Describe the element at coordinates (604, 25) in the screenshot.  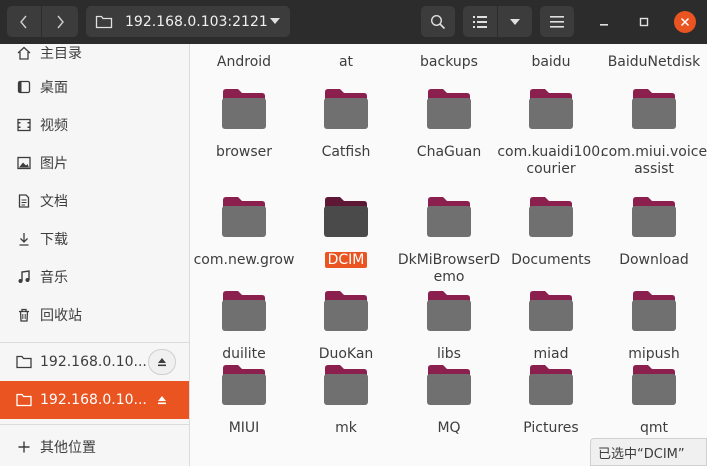
I see `minimize-icon` at that location.